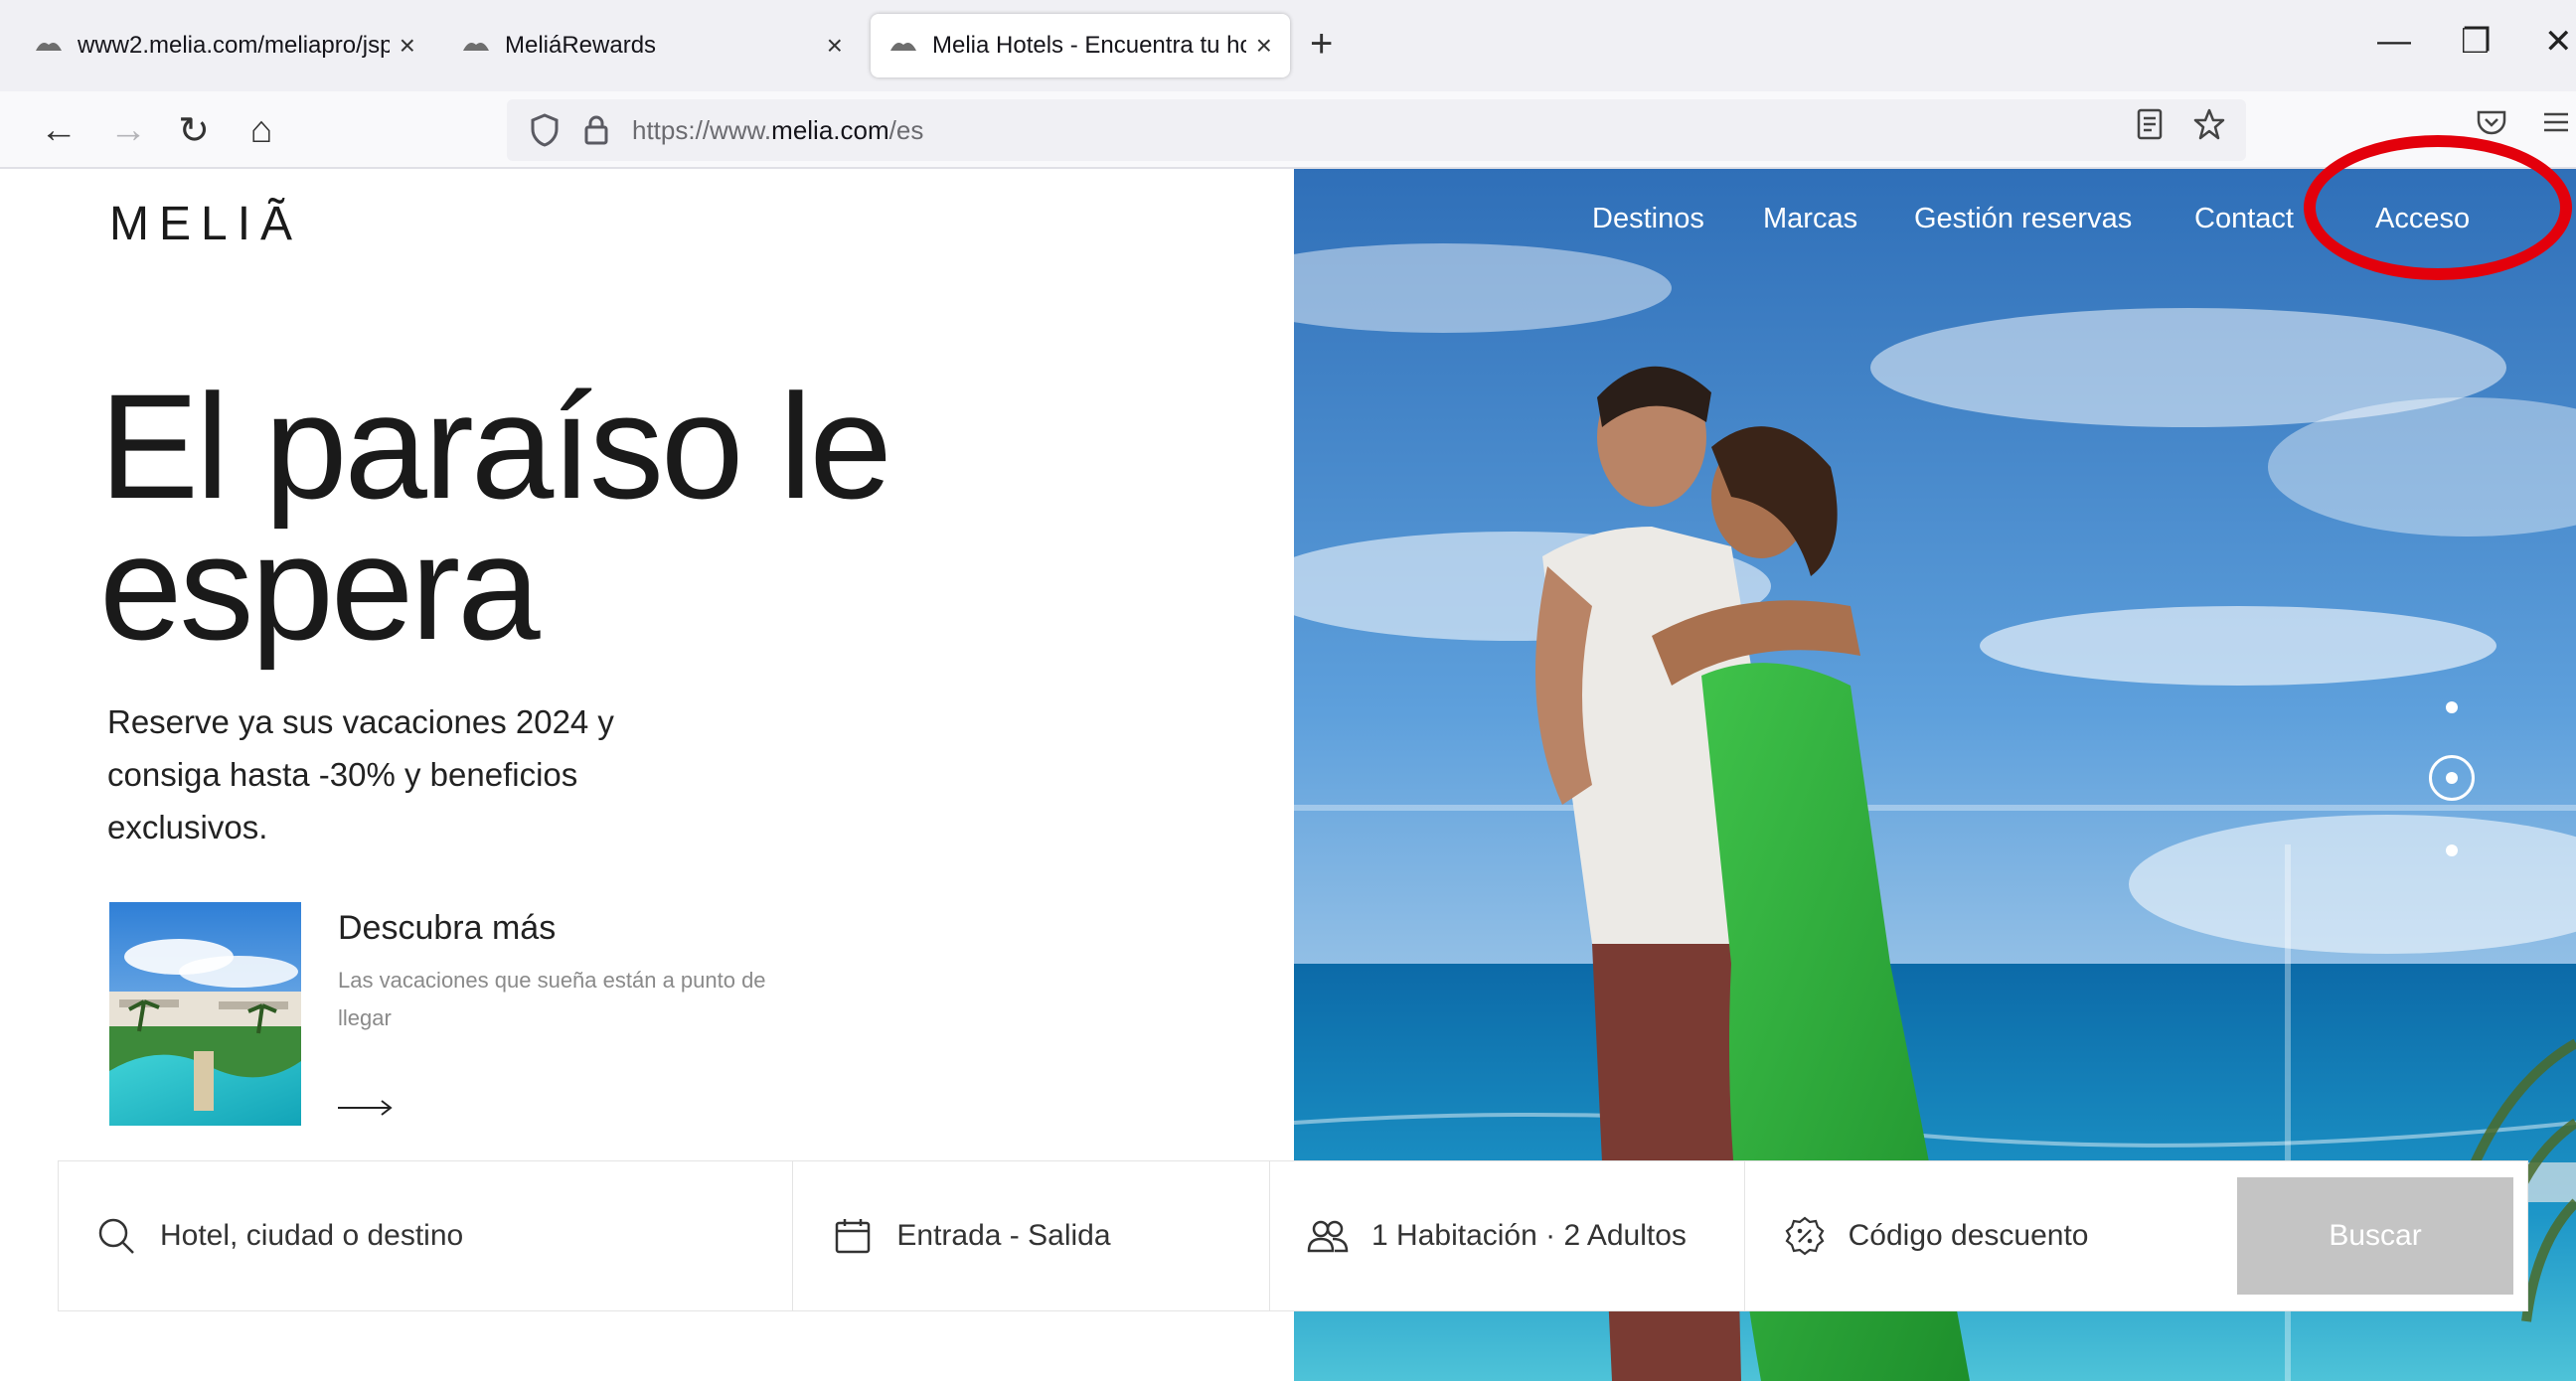 Image resolution: width=2576 pixels, height=1381 pixels. What do you see at coordinates (546, 517) in the screenshot?
I see `hero-title: El paraíso le espera` at bounding box center [546, 517].